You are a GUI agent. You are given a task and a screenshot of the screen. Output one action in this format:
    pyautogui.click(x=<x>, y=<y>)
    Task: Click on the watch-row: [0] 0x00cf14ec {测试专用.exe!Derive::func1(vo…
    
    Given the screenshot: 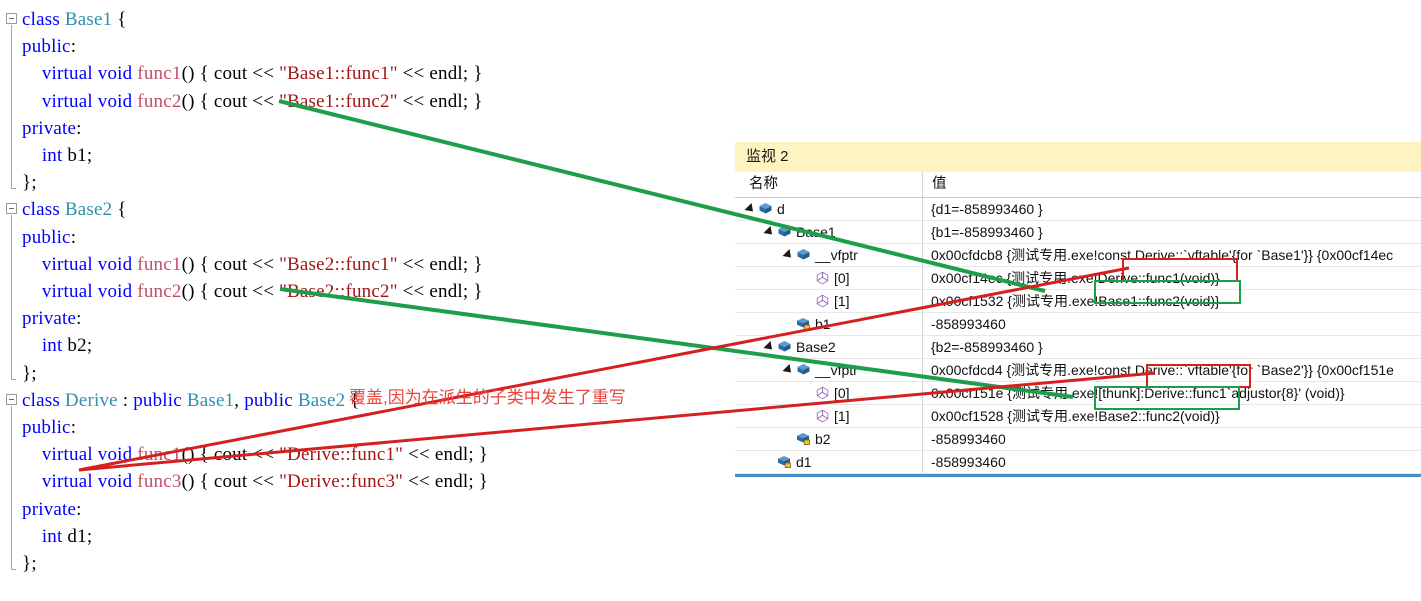 What is the action you would take?
    pyautogui.click(x=1078, y=278)
    